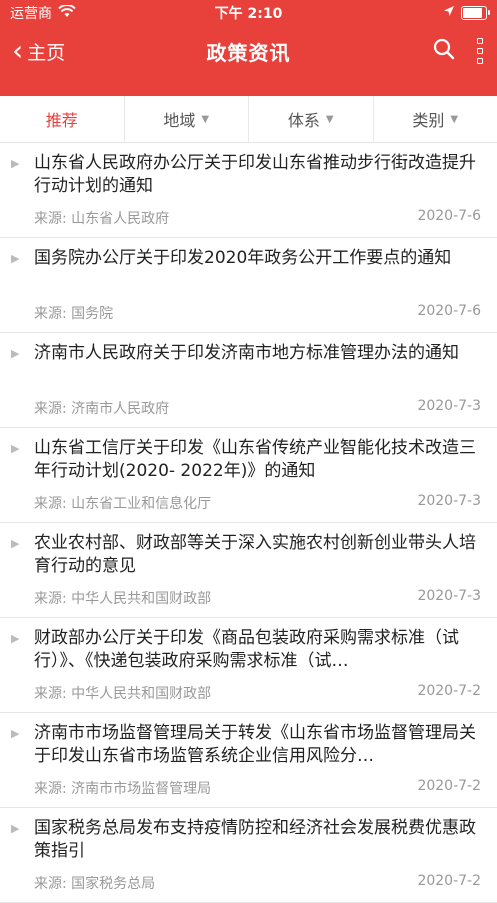 The image size is (497, 903). I want to click on filter-label: 地域, so click(179, 119).